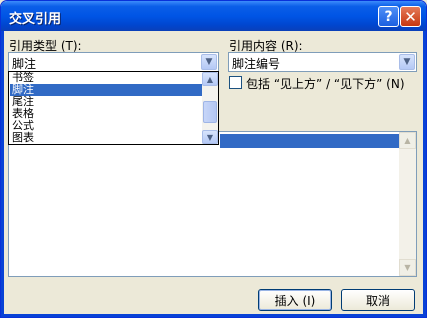 The height and width of the screenshot is (318, 427). What do you see at coordinates (407, 204) in the screenshot?
I see `list-scrollbar: ▲ ▼` at bounding box center [407, 204].